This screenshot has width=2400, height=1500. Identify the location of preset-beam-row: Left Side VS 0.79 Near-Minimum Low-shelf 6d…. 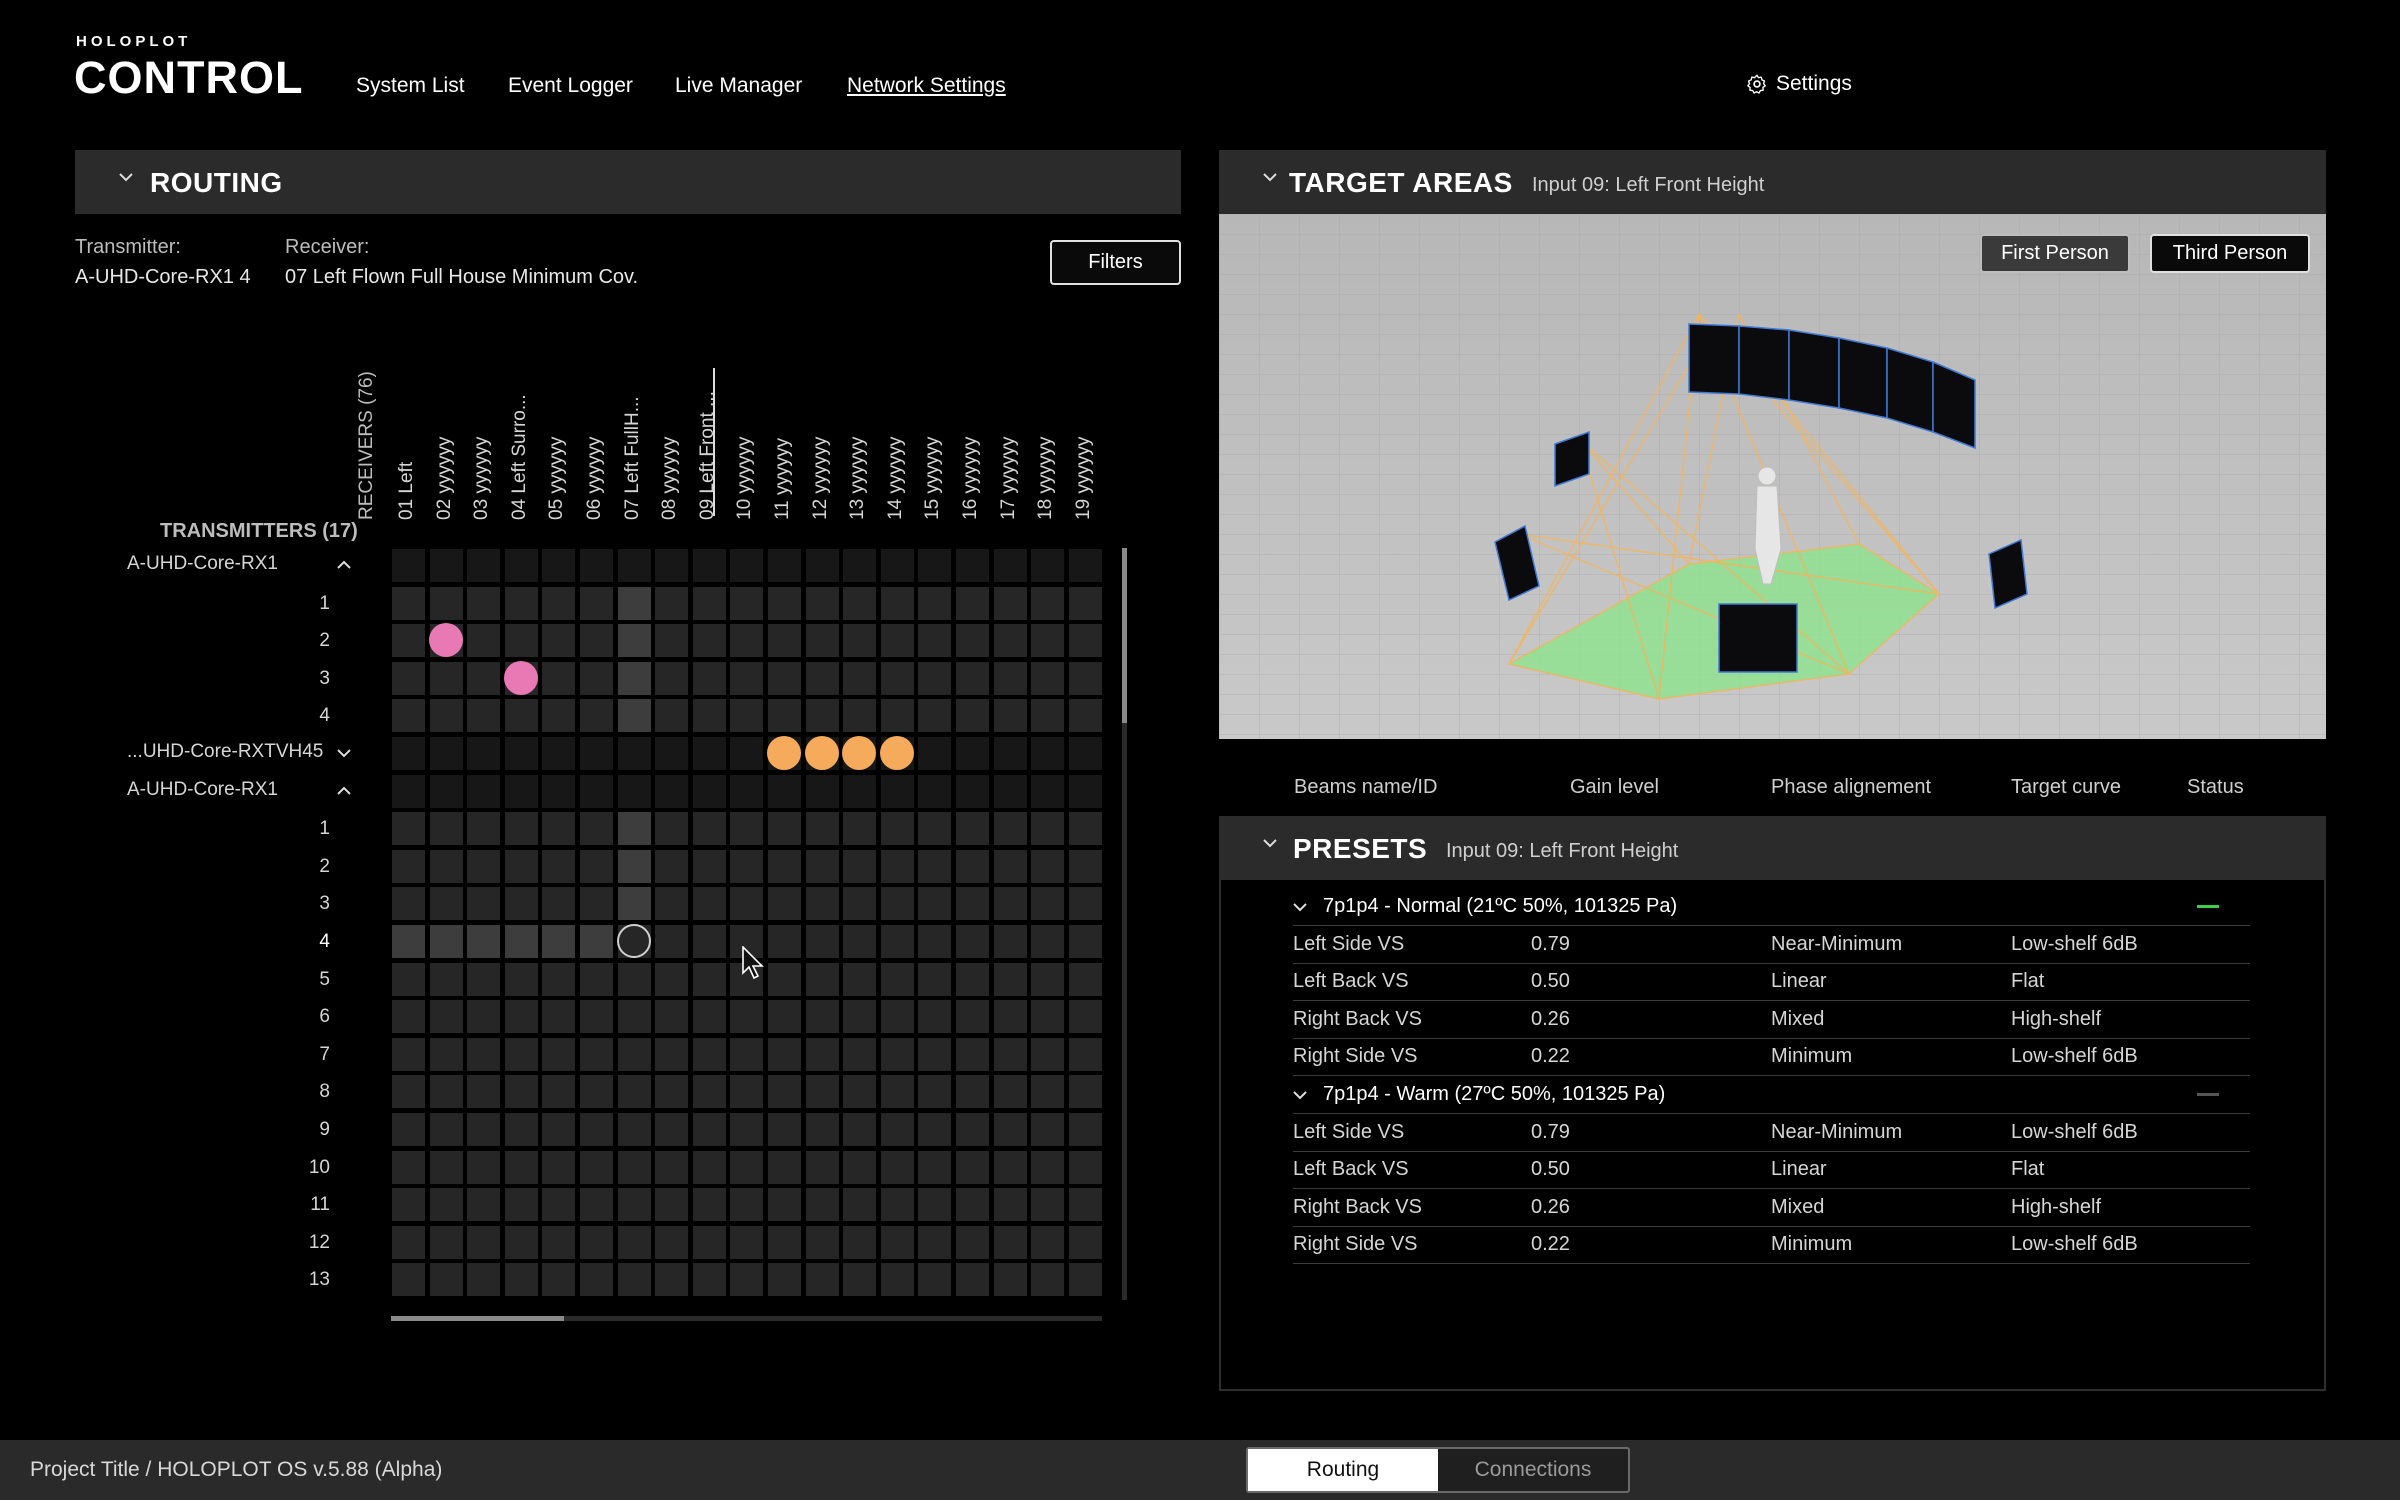
(1771, 945).